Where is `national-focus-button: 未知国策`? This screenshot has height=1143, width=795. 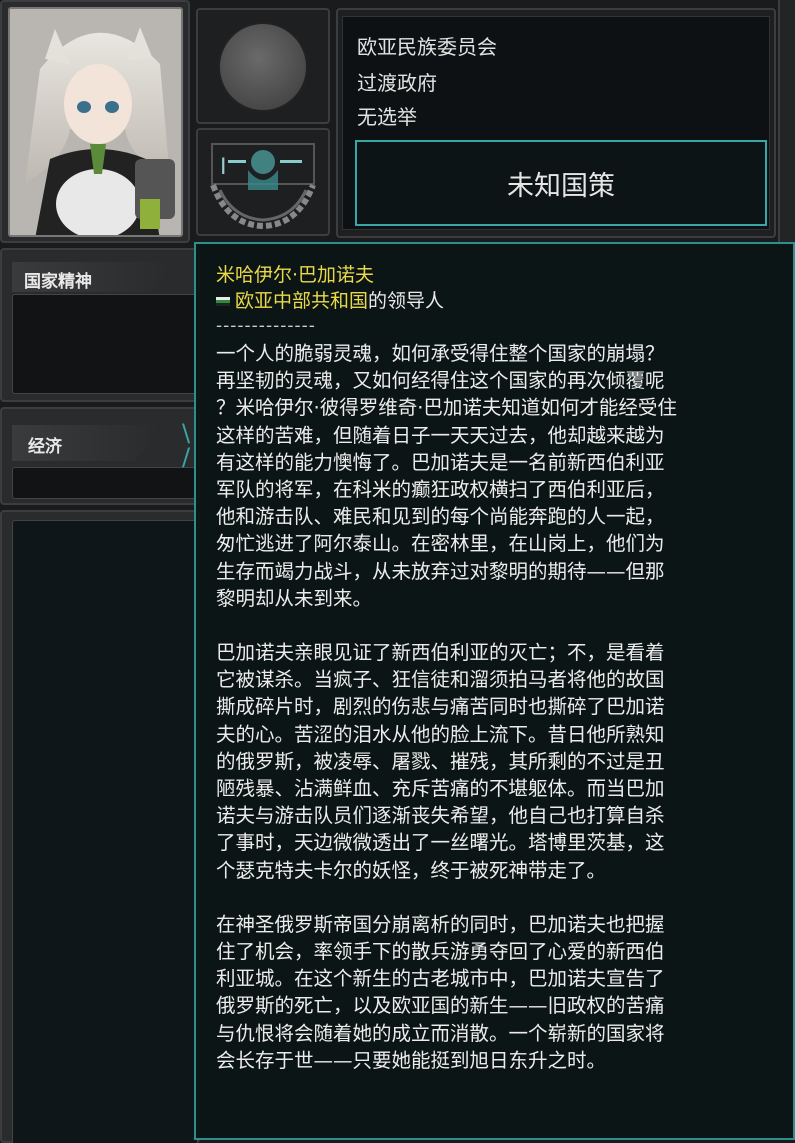 national-focus-button: 未知国策 is located at coordinates (561, 183).